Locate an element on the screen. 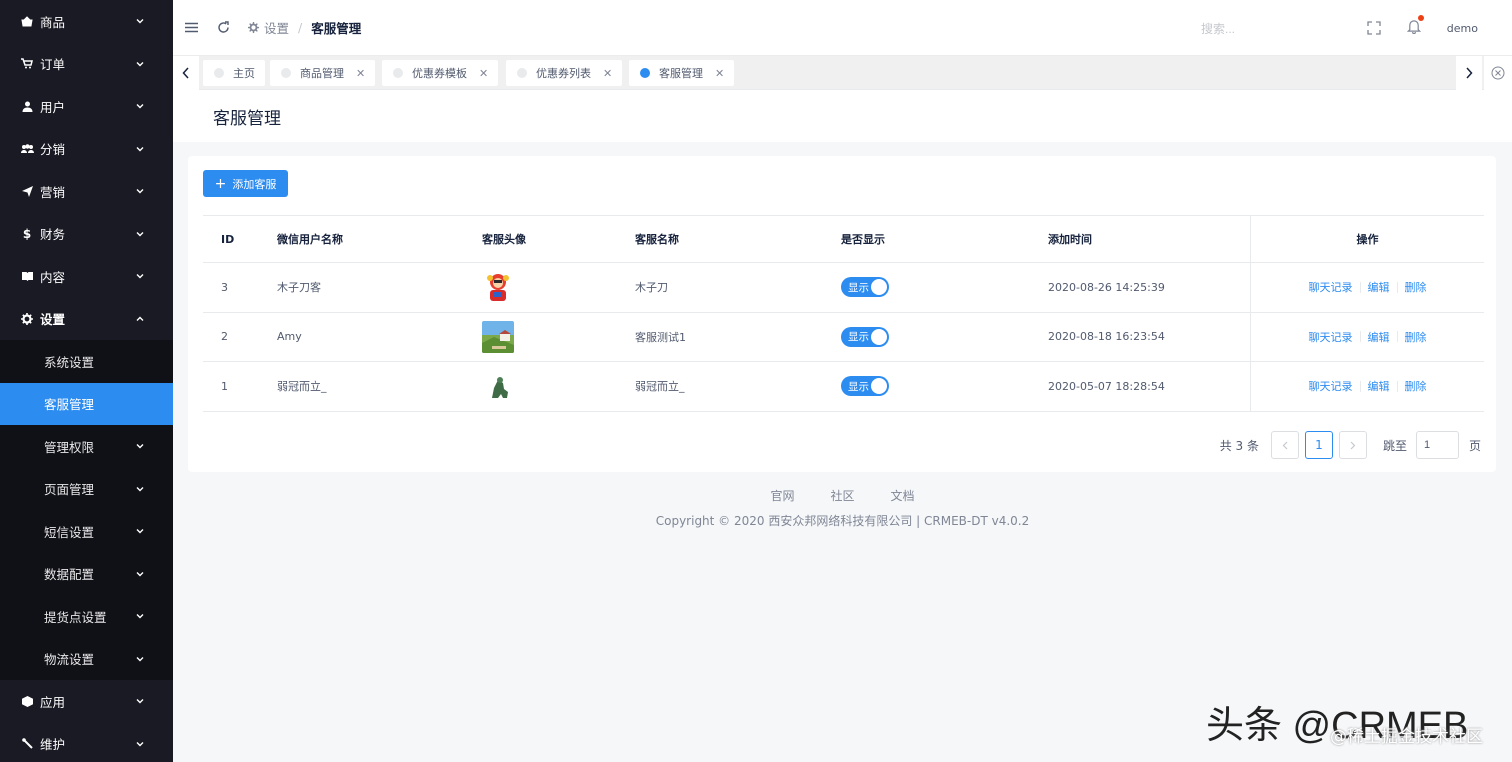 The width and height of the screenshot is (1512, 762). sidebar-item-system-settings: 系统设置 is located at coordinates (86, 361).